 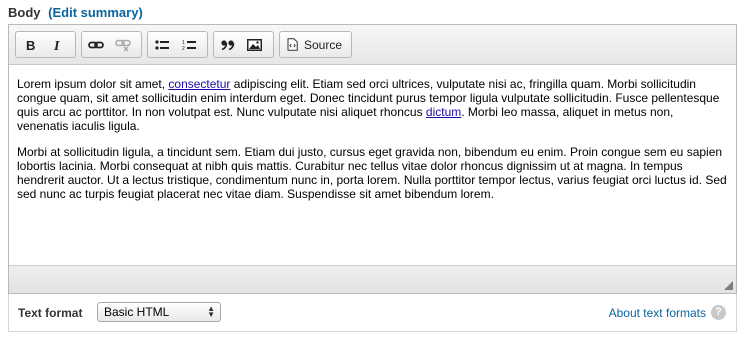 What do you see at coordinates (323, 44) in the screenshot?
I see `source-label: Source` at bounding box center [323, 44].